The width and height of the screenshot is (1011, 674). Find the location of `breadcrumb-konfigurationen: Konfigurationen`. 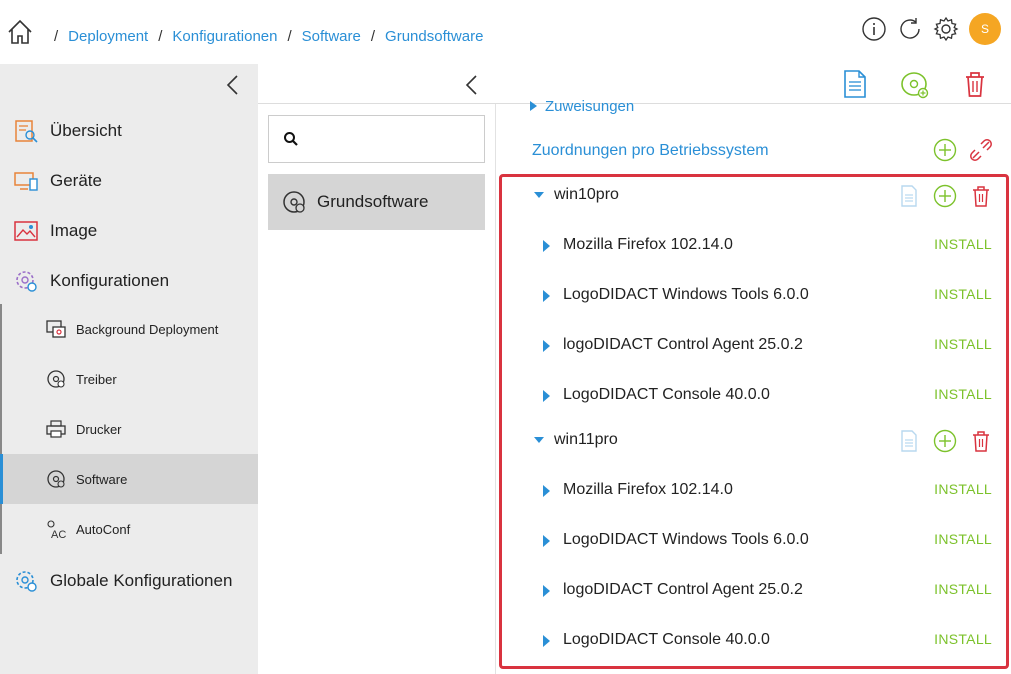

breadcrumb-konfigurationen: Konfigurationen is located at coordinates (224, 36).